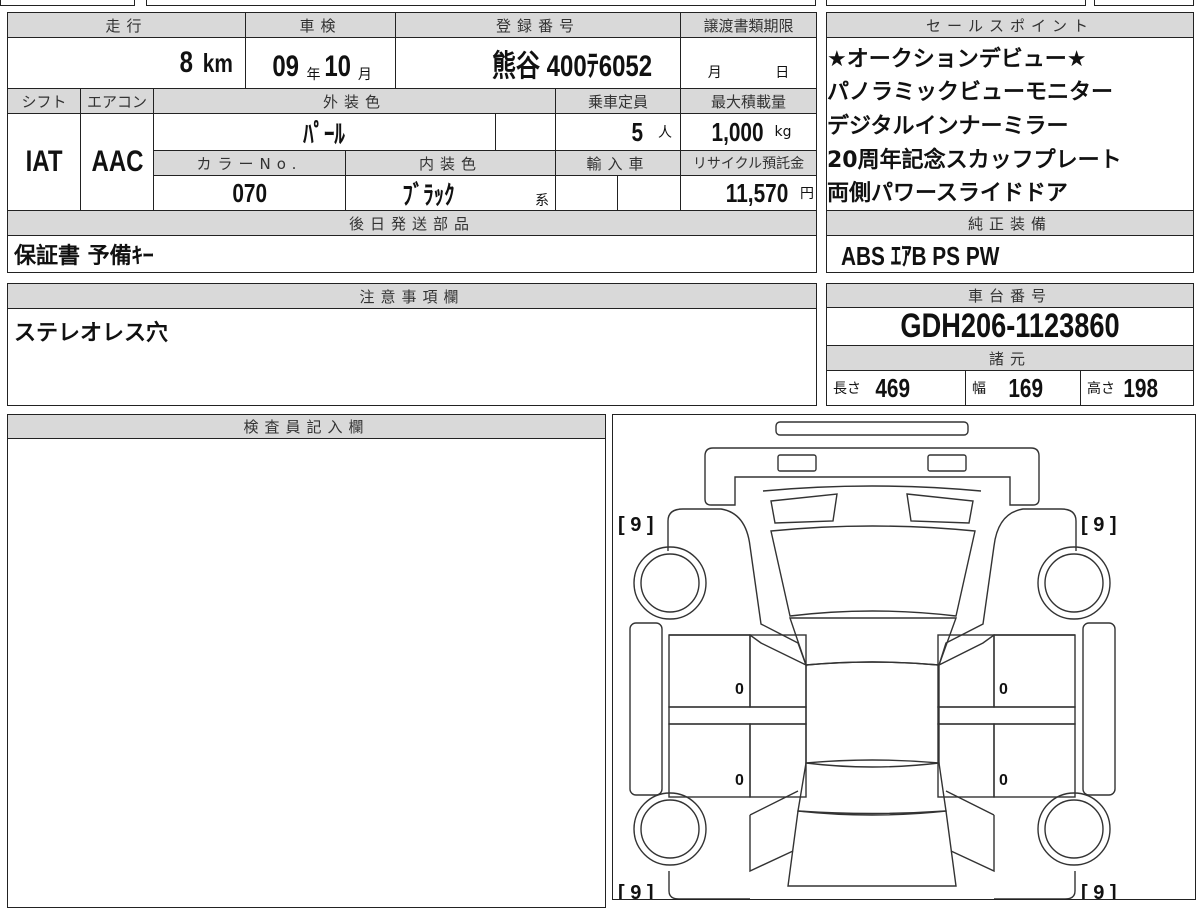 The width and height of the screenshot is (1200, 908). I want to click on rear-glass-shape, so click(872, 788).